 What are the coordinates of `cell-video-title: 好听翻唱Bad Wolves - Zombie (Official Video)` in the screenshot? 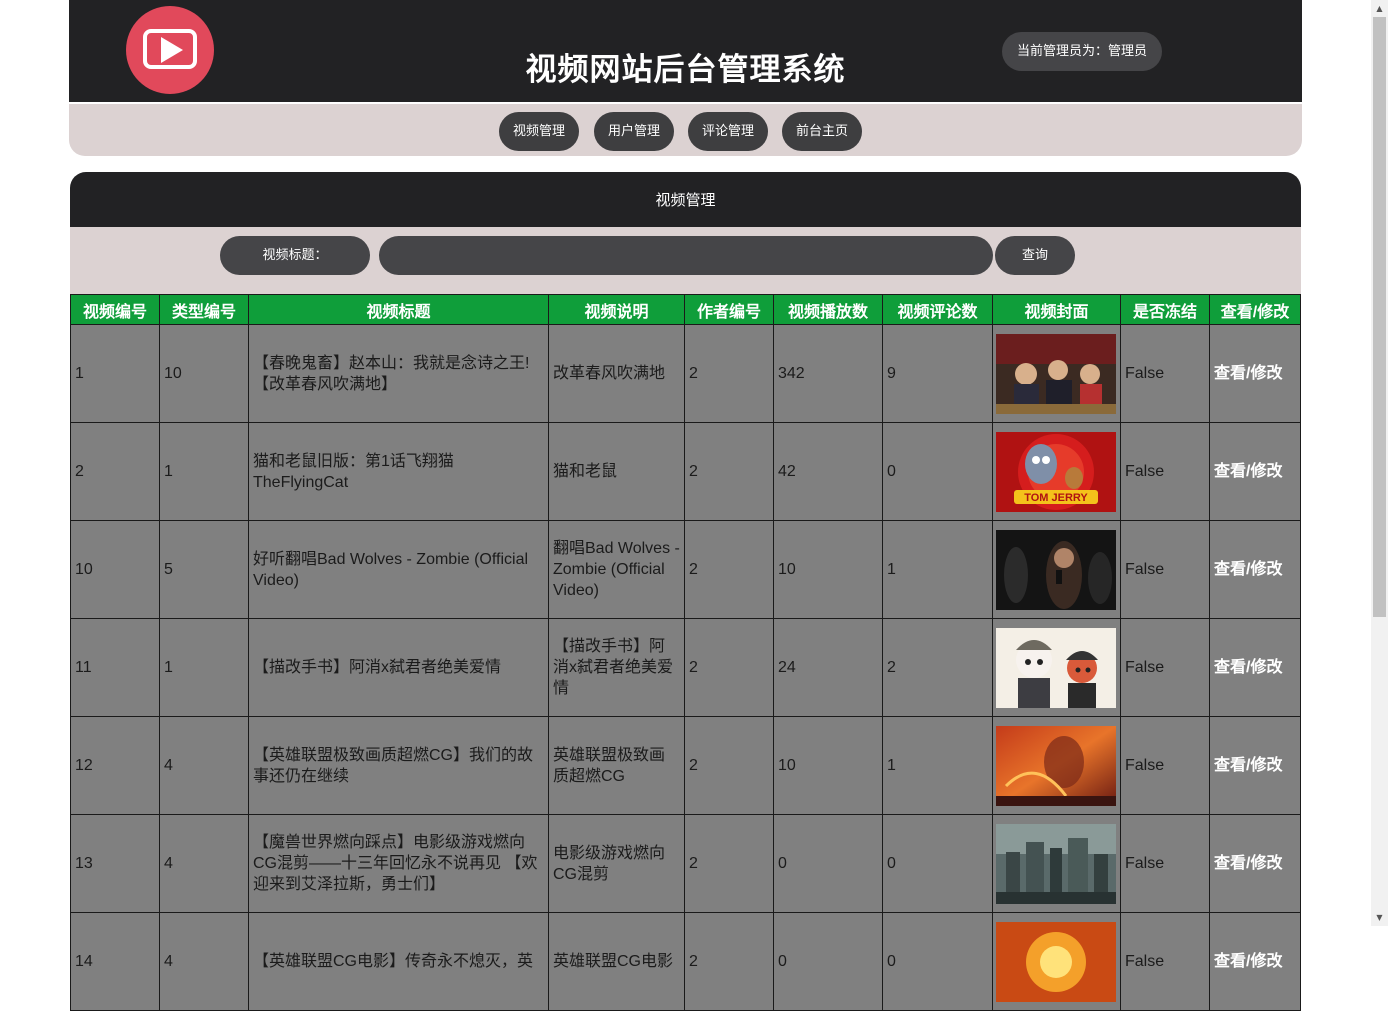 It's located at (398, 569).